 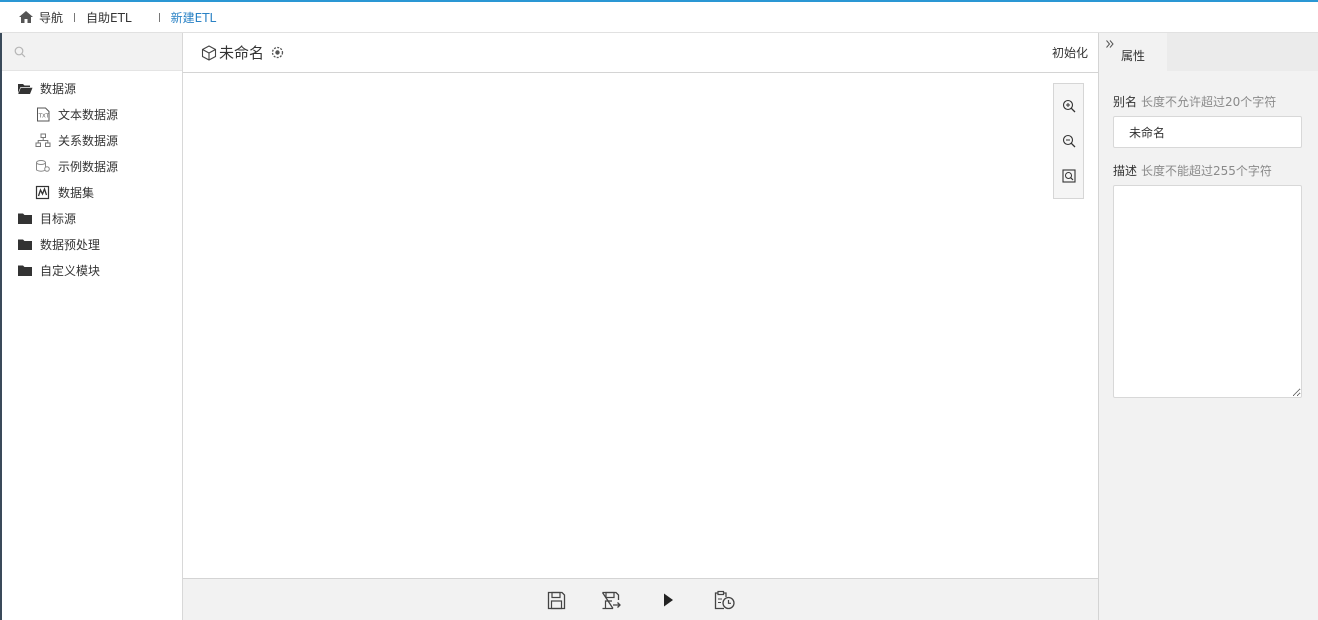 I want to click on zoom-toolbar, so click(x=1068, y=141).